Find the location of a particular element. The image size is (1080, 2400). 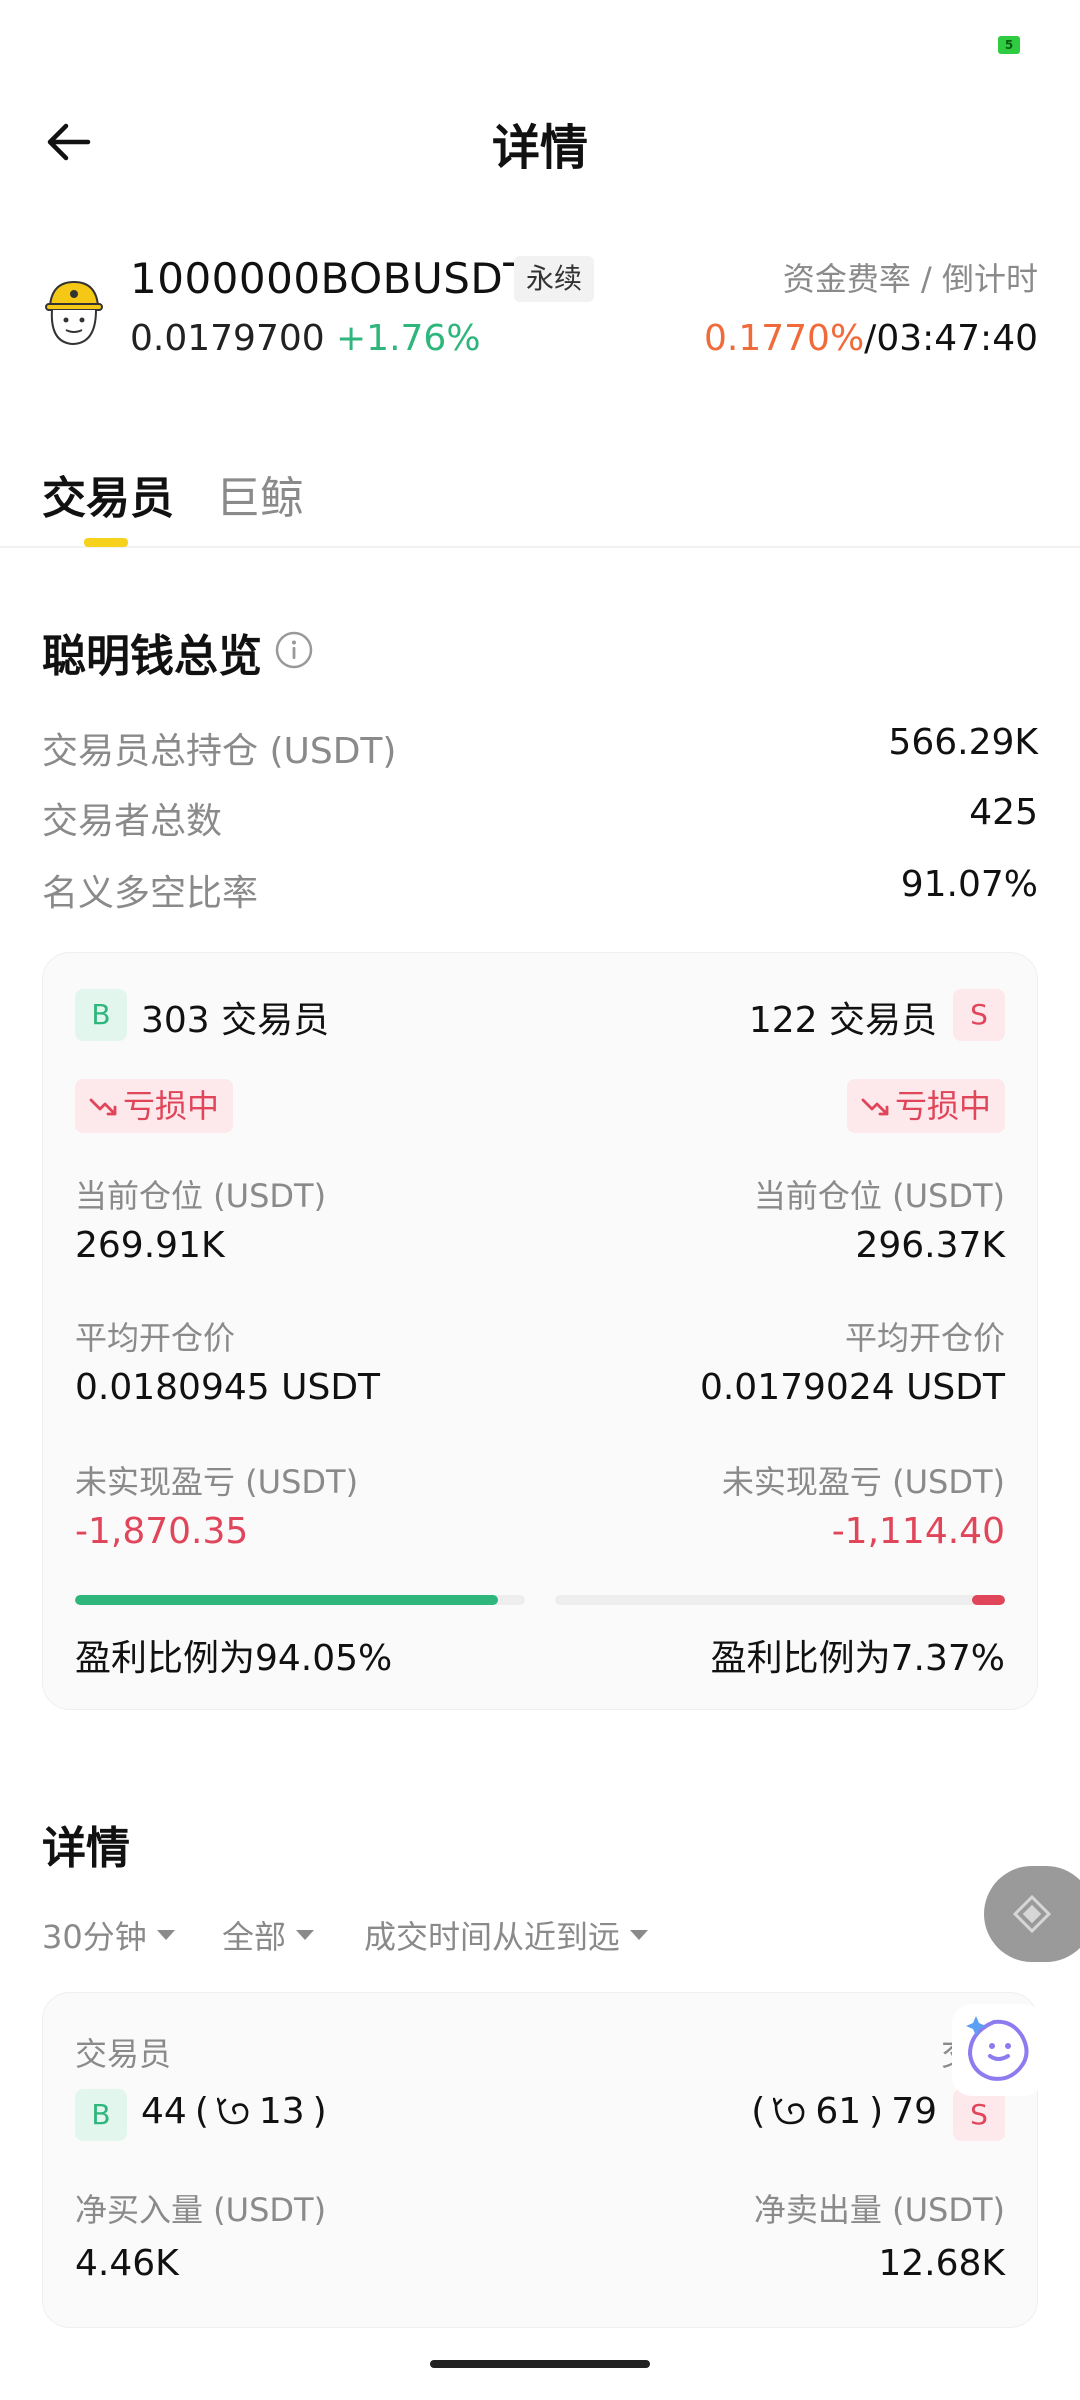

sell-badge: S is located at coordinates (979, 1015).